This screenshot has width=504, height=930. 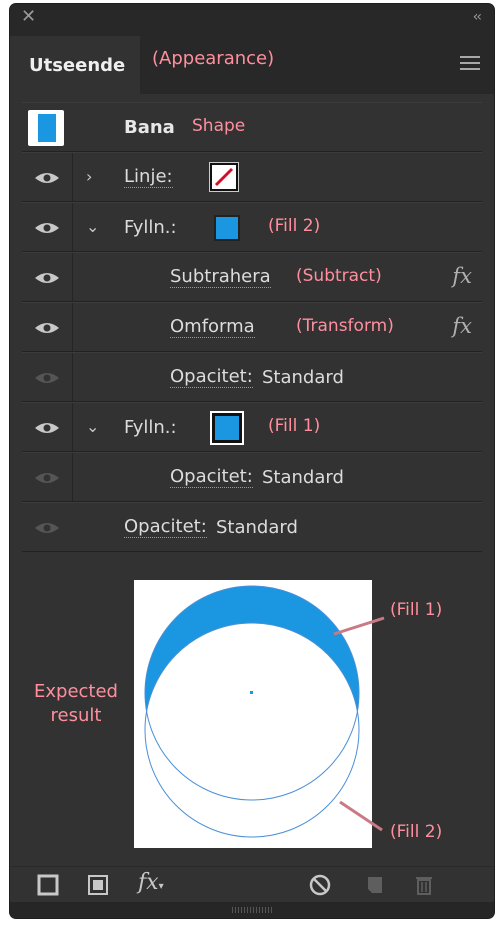 I want to click on fill-annotation: (Fill 1), so click(x=294, y=426).